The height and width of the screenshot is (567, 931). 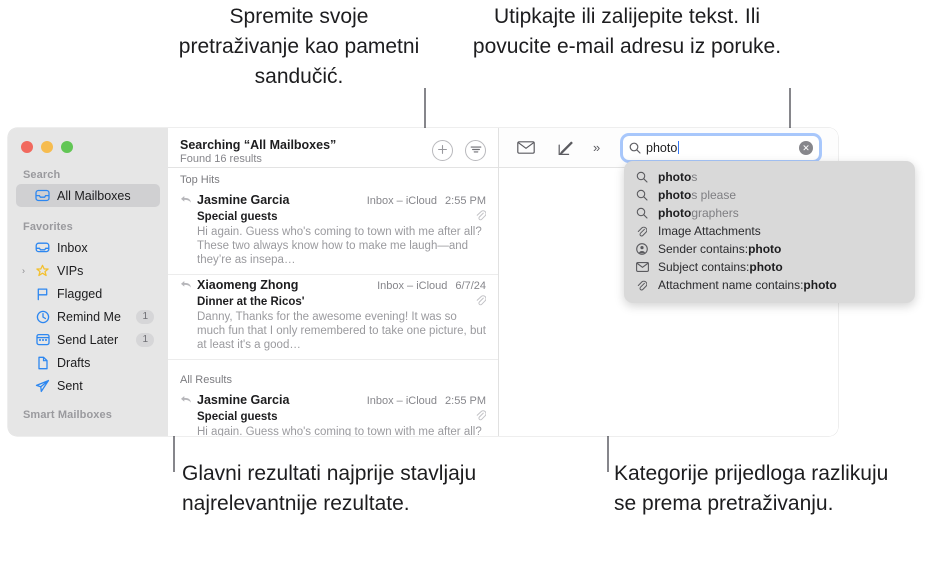 I want to click on suggestion-item-sender-contains: Sender contains: photo, so click(x=769, y=249).